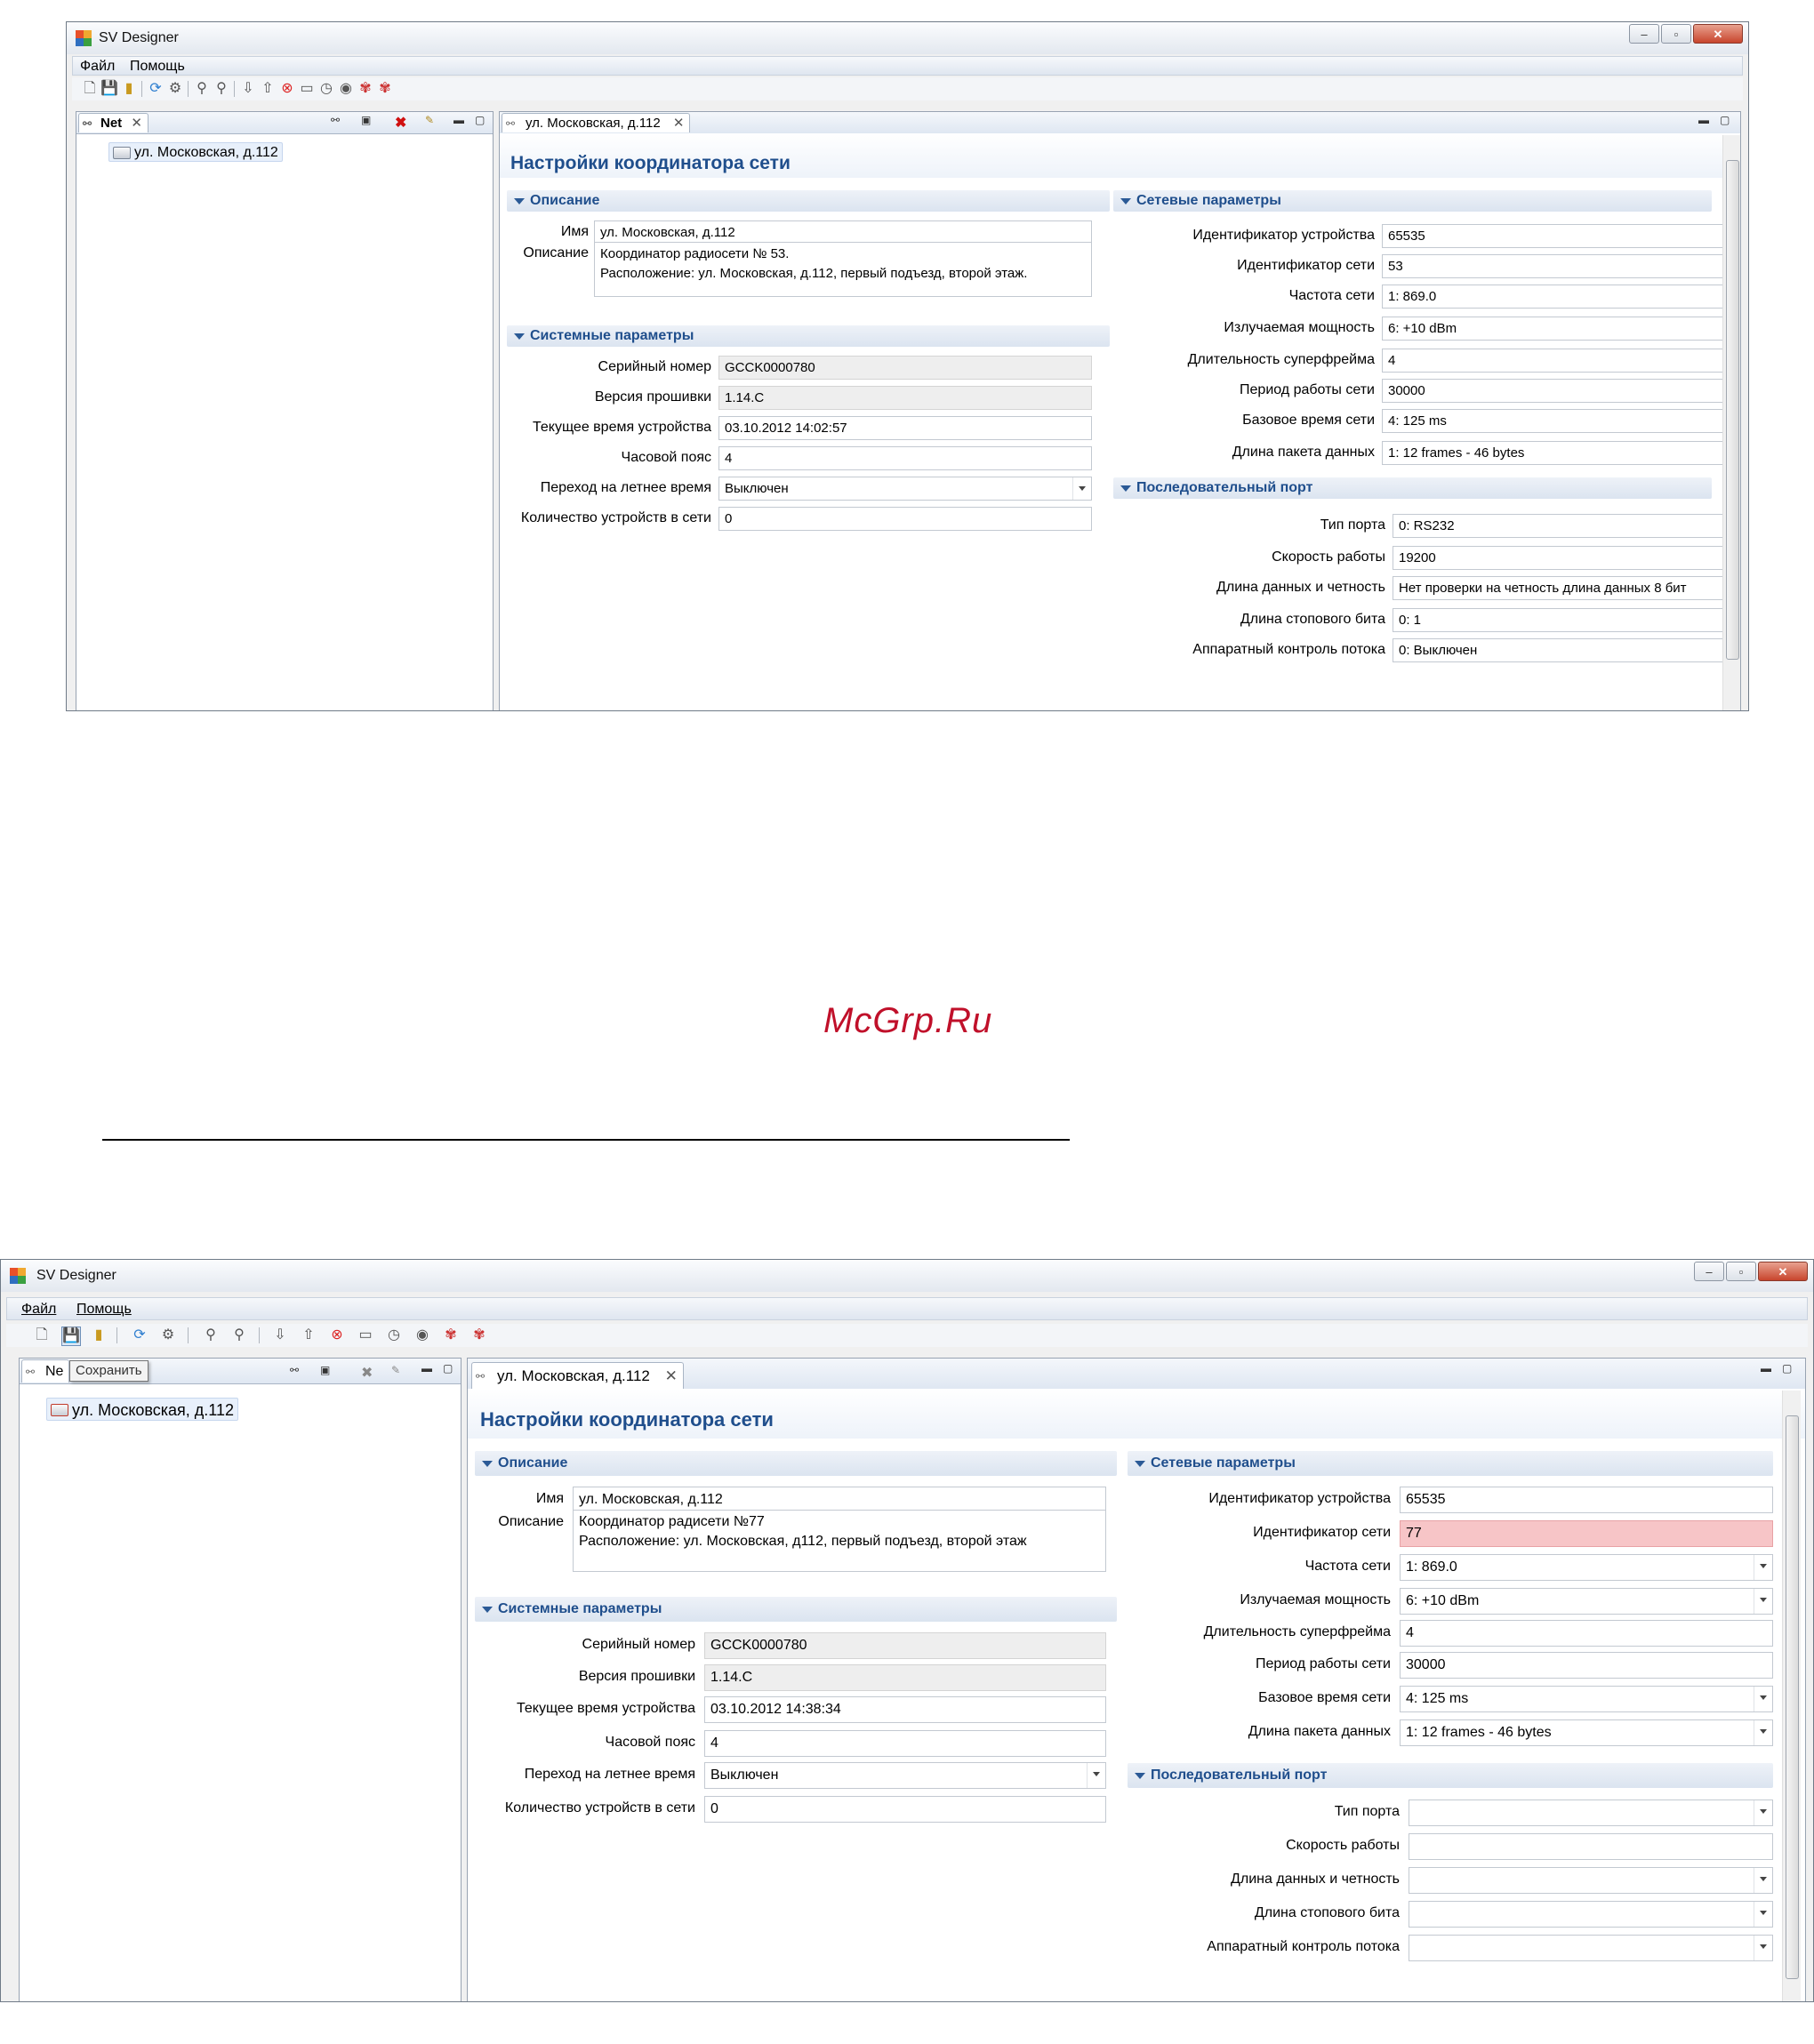 The height and width of the screenshot is (2044, 1814). What do you see at coordinates (202, 89) in the screenshot?
I see `read-icon: ⚲` at bounding box center [202, 89].